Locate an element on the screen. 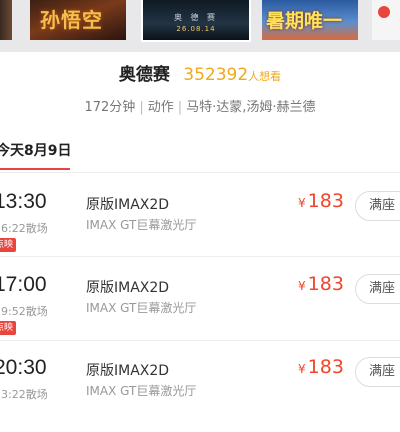  poster-item: 暑期唯一 is located at coordinates (310, 20).